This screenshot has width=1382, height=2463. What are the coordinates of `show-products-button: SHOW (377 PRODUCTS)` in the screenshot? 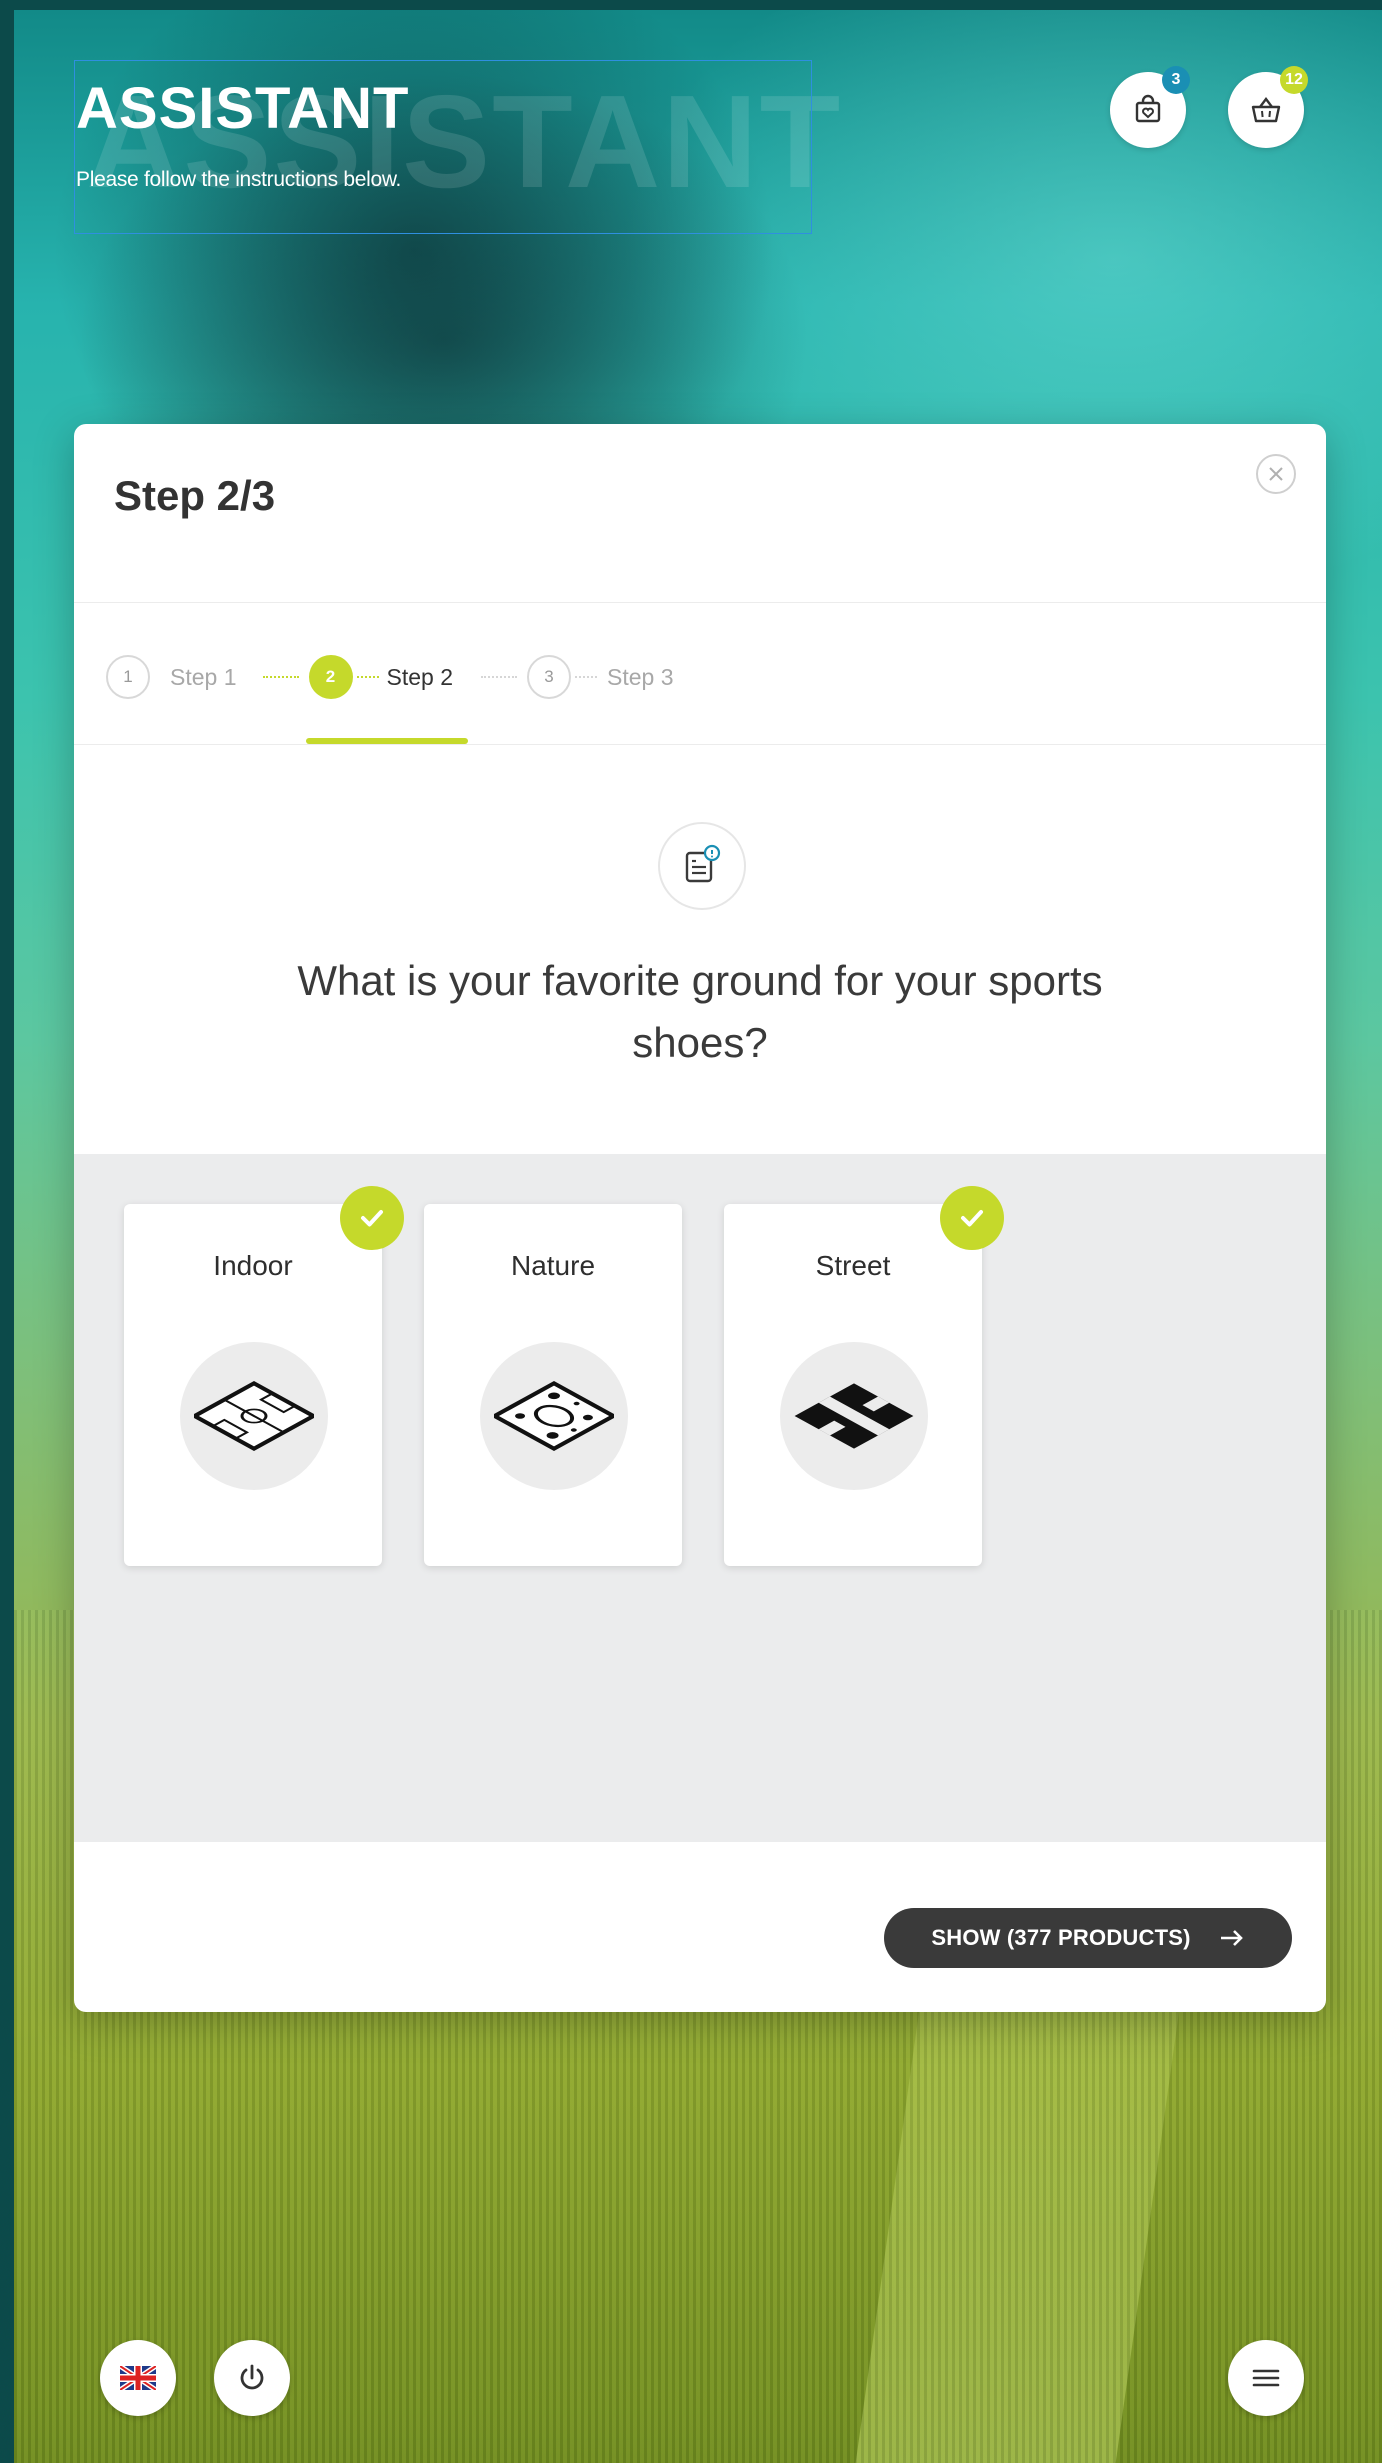 It's located at (1088, 1938).